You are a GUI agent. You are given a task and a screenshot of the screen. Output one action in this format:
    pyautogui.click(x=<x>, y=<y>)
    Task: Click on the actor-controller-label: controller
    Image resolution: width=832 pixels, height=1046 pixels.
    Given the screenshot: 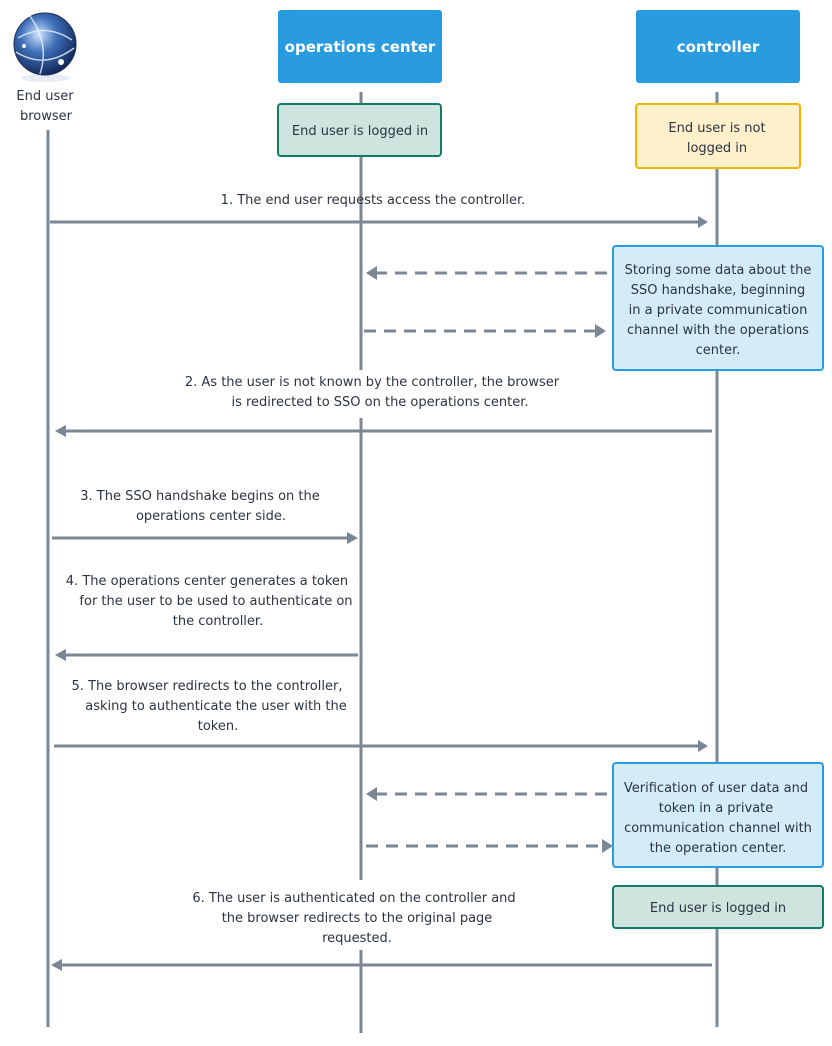 What is the action you would take?
    pyautogui.click(x=718, y=47)
    